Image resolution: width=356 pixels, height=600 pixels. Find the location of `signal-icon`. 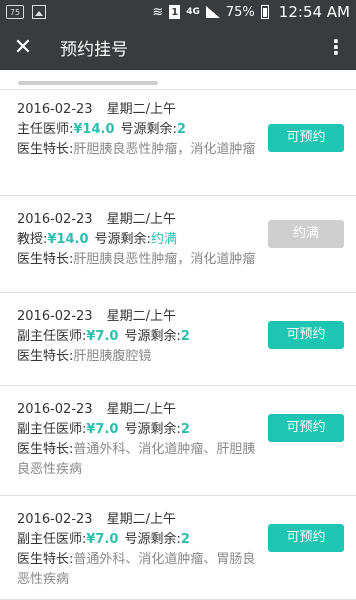

signal-icon is located at coordinates (212, 12).